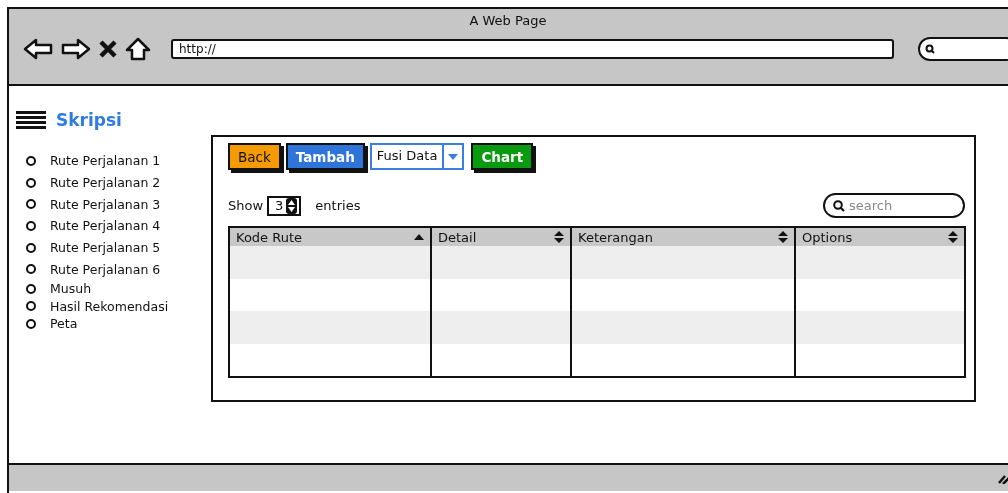 Image resolution: width=1008 pixels, height=493 pixels. Describe the element at coordinates (254, 156) in the screenshot. I see `toolbar-button: Back` at that location.